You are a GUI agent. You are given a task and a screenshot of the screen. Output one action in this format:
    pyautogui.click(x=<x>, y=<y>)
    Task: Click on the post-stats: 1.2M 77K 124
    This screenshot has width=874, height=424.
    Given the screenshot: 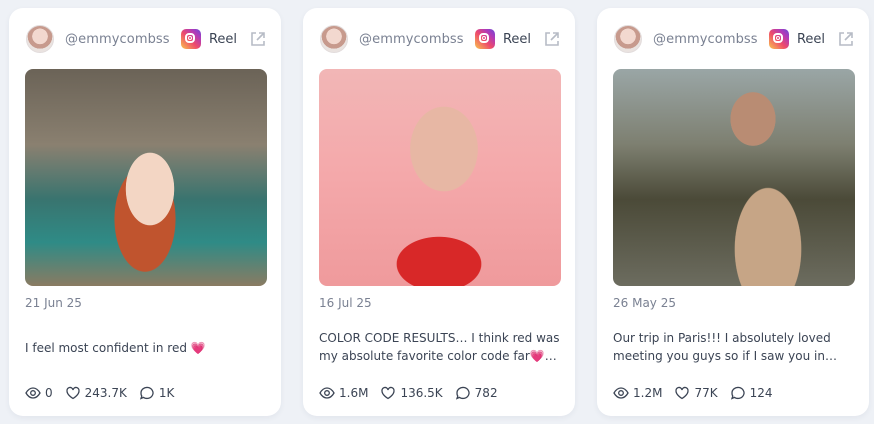 What is the action you would take?
    pyautogui.click(x=698, y=393)
    